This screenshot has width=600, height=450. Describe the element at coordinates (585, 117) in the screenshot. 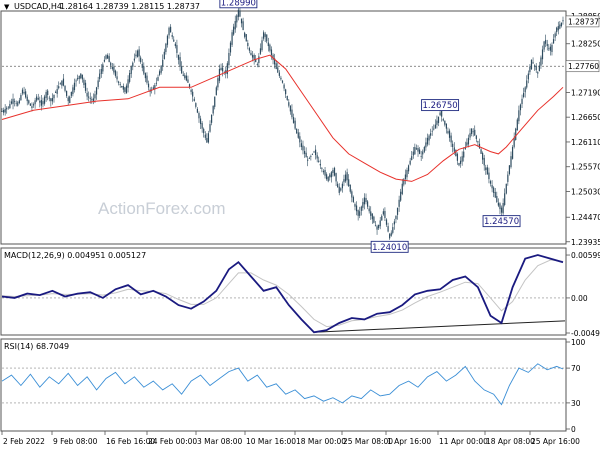

I see `y-tick-label: 1.26650` at that location.